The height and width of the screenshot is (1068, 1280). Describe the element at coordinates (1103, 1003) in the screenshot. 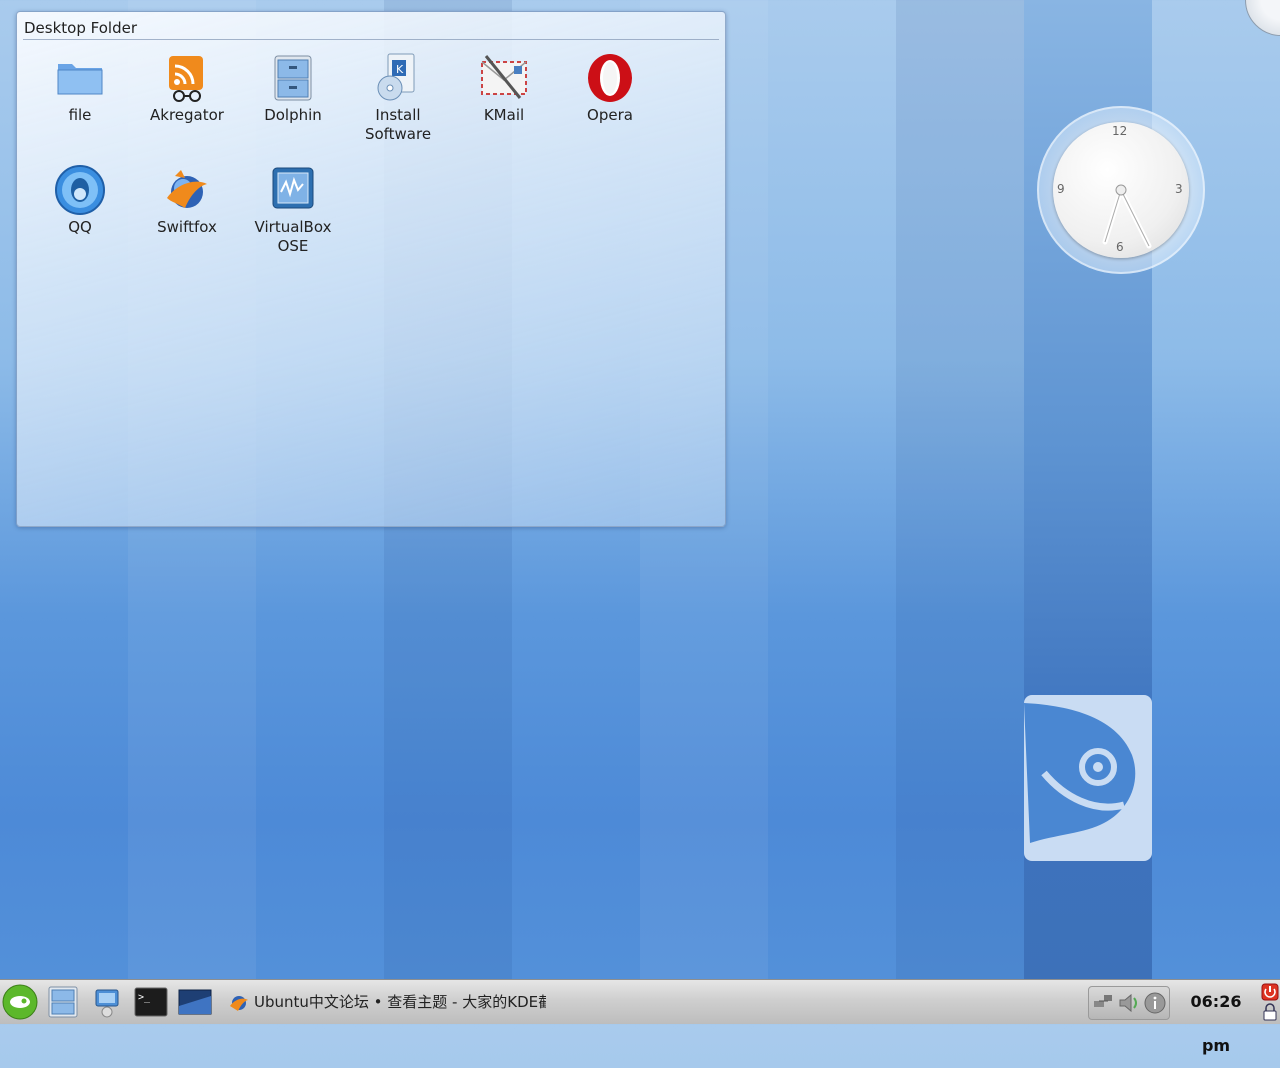

I see `network-status-icon` at that location.